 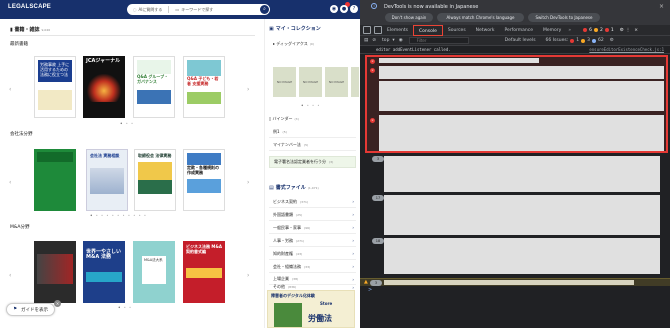 What do you see at coordinates (612, 40) in the screenshot?
I see `gear-icon: ⚙` at bounding box center [612, 40].